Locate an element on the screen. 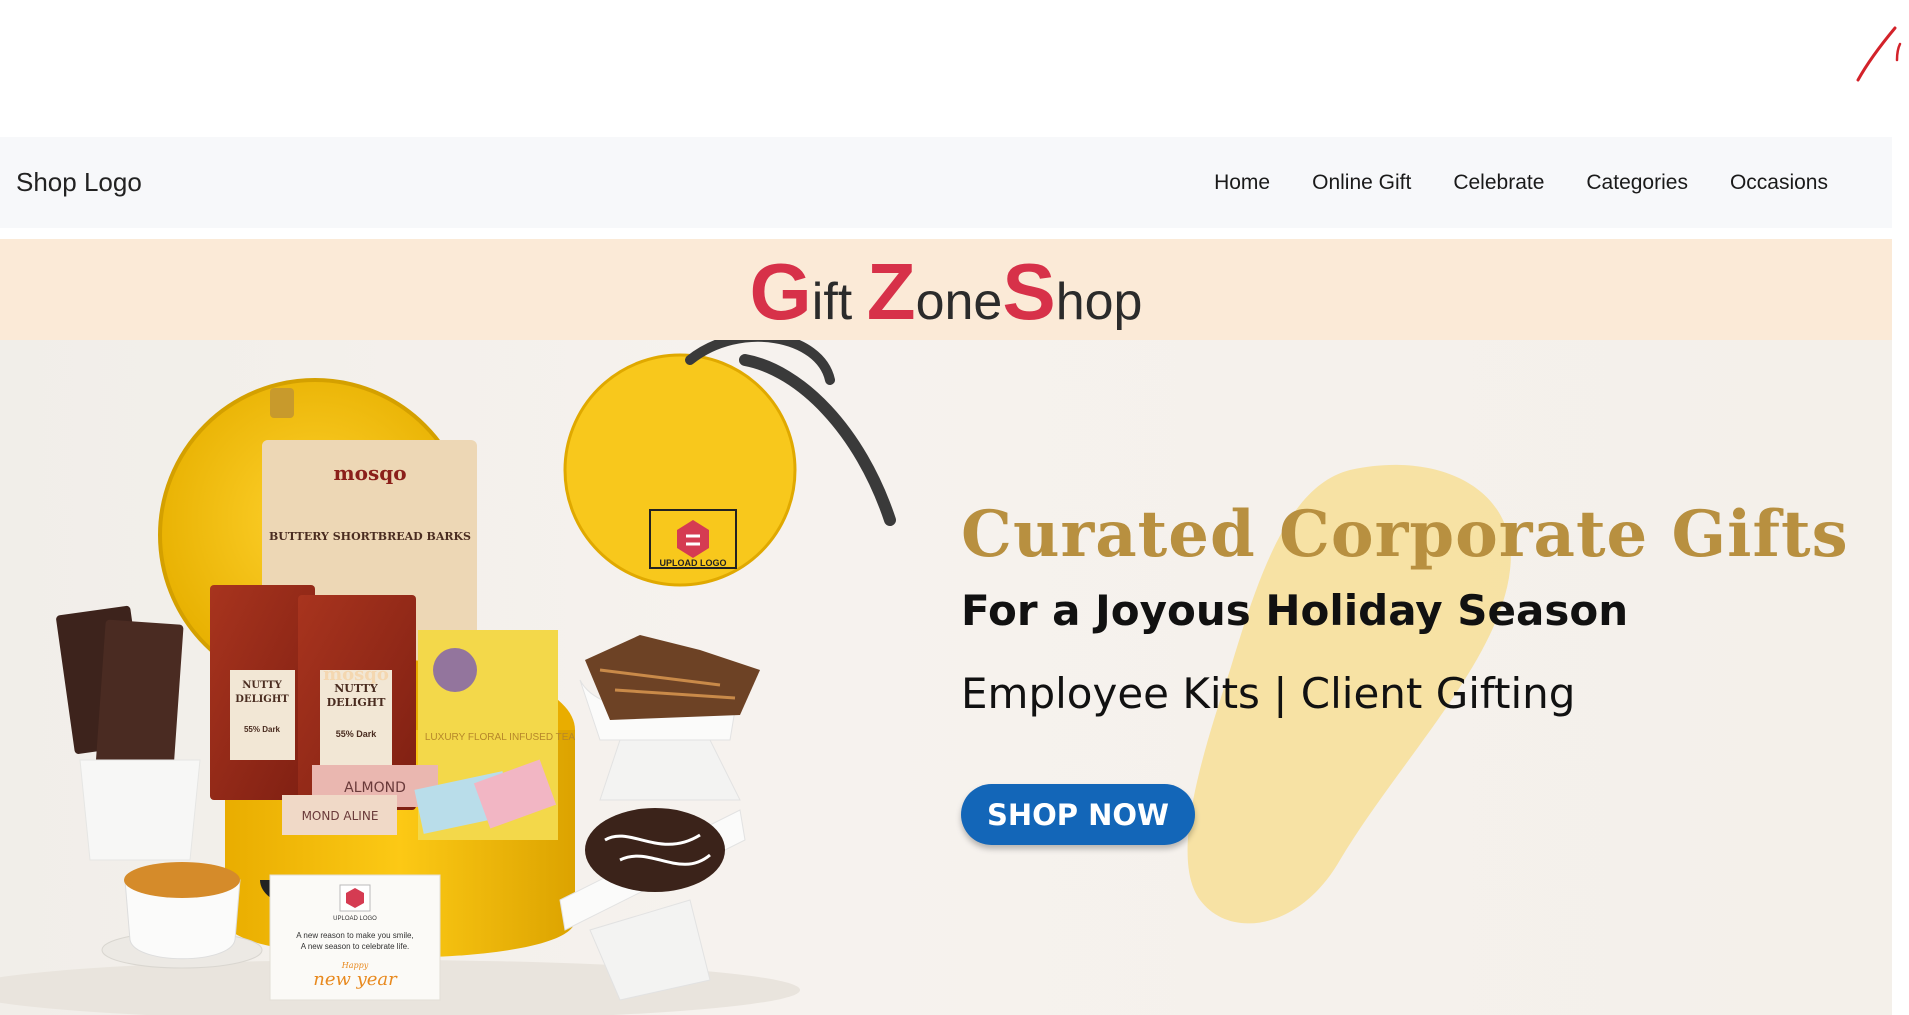 Image resolution: width=1909 pixels, height=1015 pixels. title-rest-ift: ift is located at coordinates (839, 301).